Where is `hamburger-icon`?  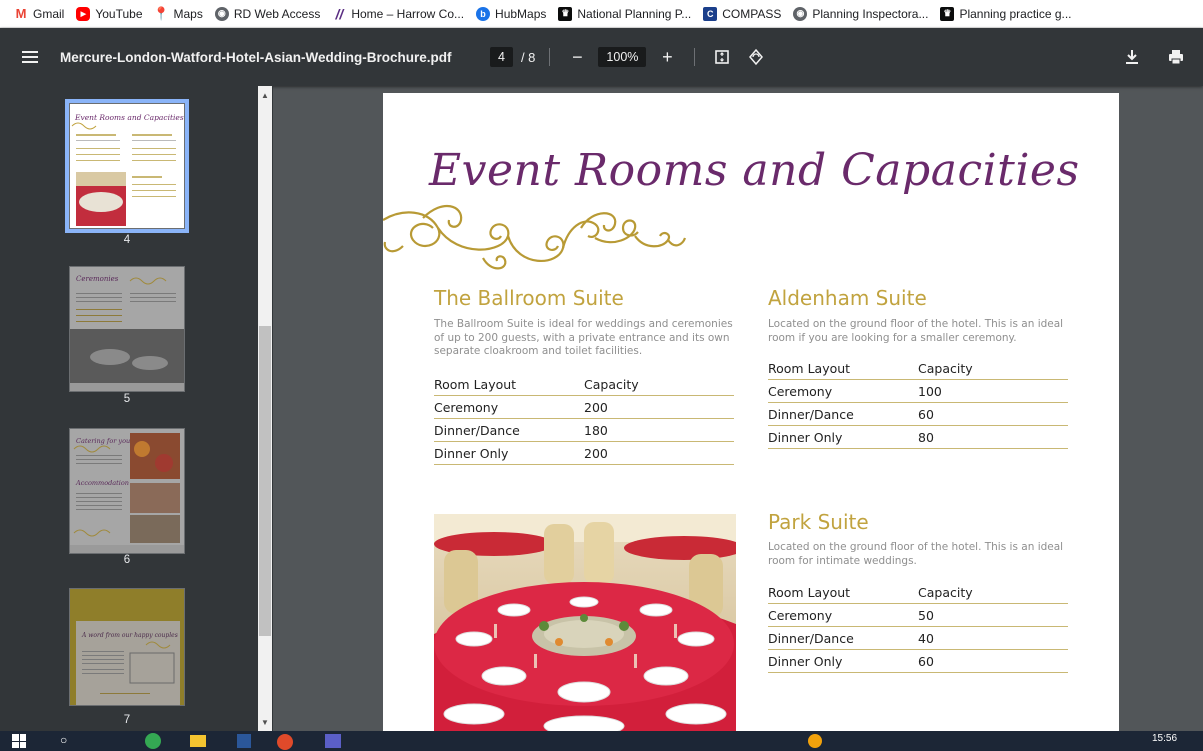
hamburger-icon is located at coordinates (30, 57).